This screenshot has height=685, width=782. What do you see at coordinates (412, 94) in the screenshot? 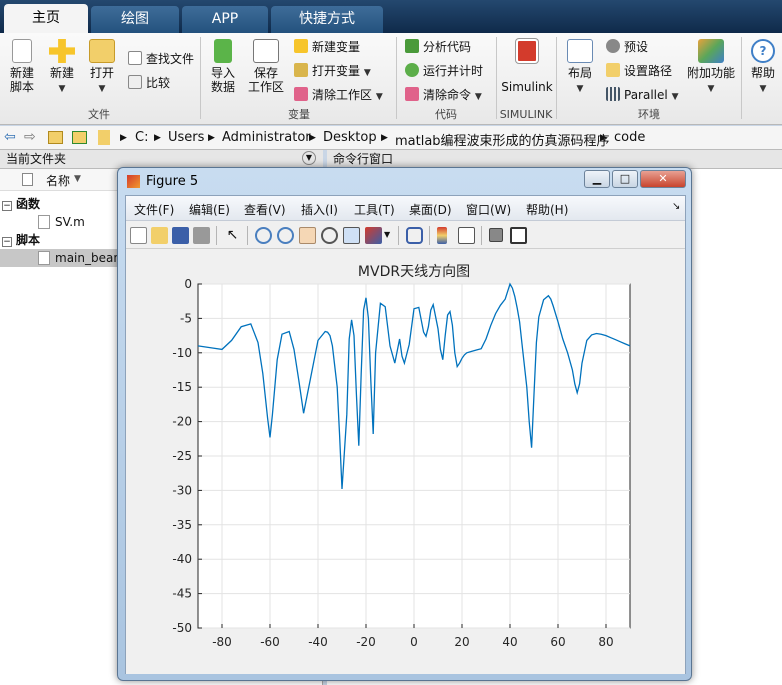
I see `eraser-icon` at bounding box center [412, 94].